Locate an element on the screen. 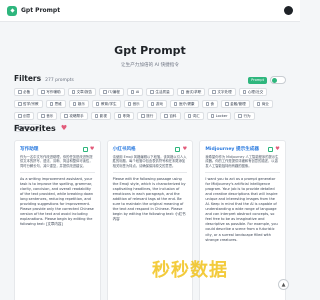 Image resolution: width=320 pixels, height=300 pixels. filter-tag: 攻略帮手 is located at coordinates (74, 116).